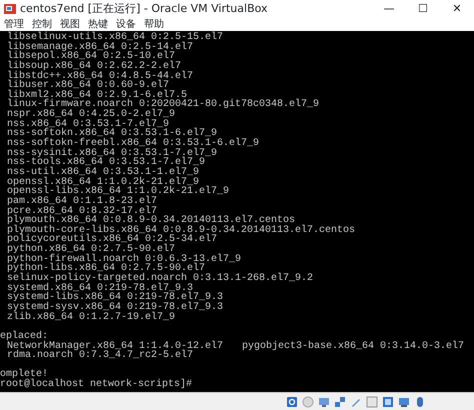 Image resolution: width=474 pixels, height=410 pixels. Describe the element at coordinates (154, 24) in the screenshot. I see `menu-item: 帮助` at that location.